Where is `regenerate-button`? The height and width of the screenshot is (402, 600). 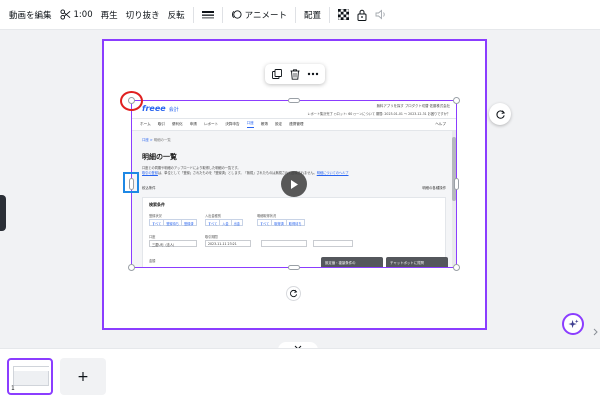 regenerate-button is located at coordinates (500, 114).